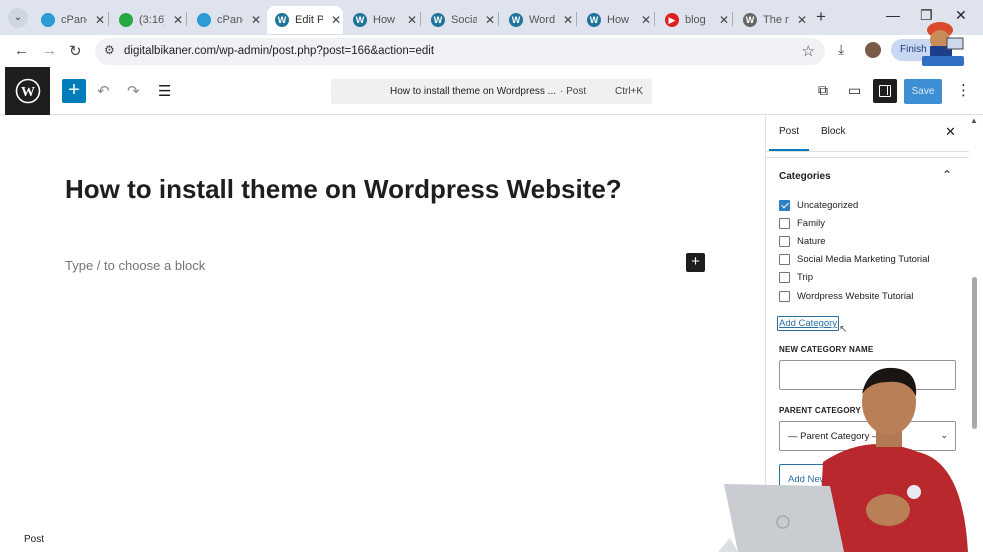  I want to click on category-item: Nature, so click(802, 241).